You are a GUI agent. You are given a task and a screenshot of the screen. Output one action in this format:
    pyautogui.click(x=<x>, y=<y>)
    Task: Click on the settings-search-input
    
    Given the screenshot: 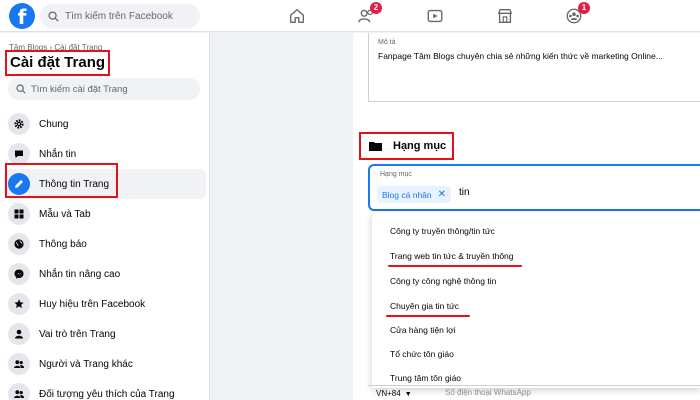 What is the action you would take?
    pyautogui.click(x=111, y=89)
    